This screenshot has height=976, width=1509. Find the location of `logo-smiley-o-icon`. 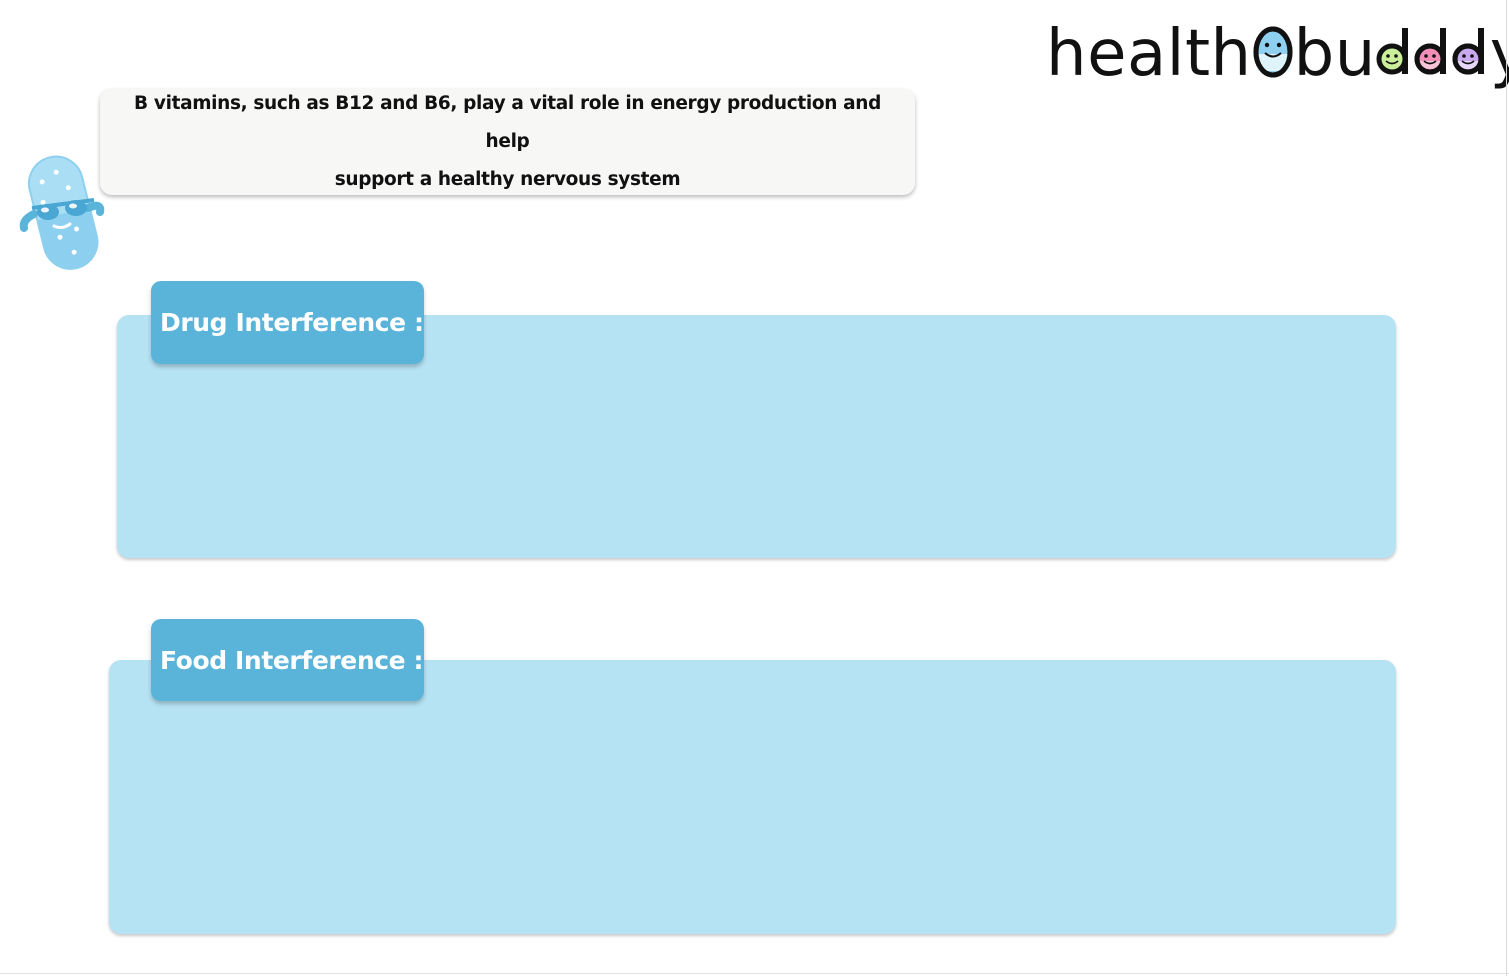

logo-smiley-o-icon is located at coordinates (1273, 52).